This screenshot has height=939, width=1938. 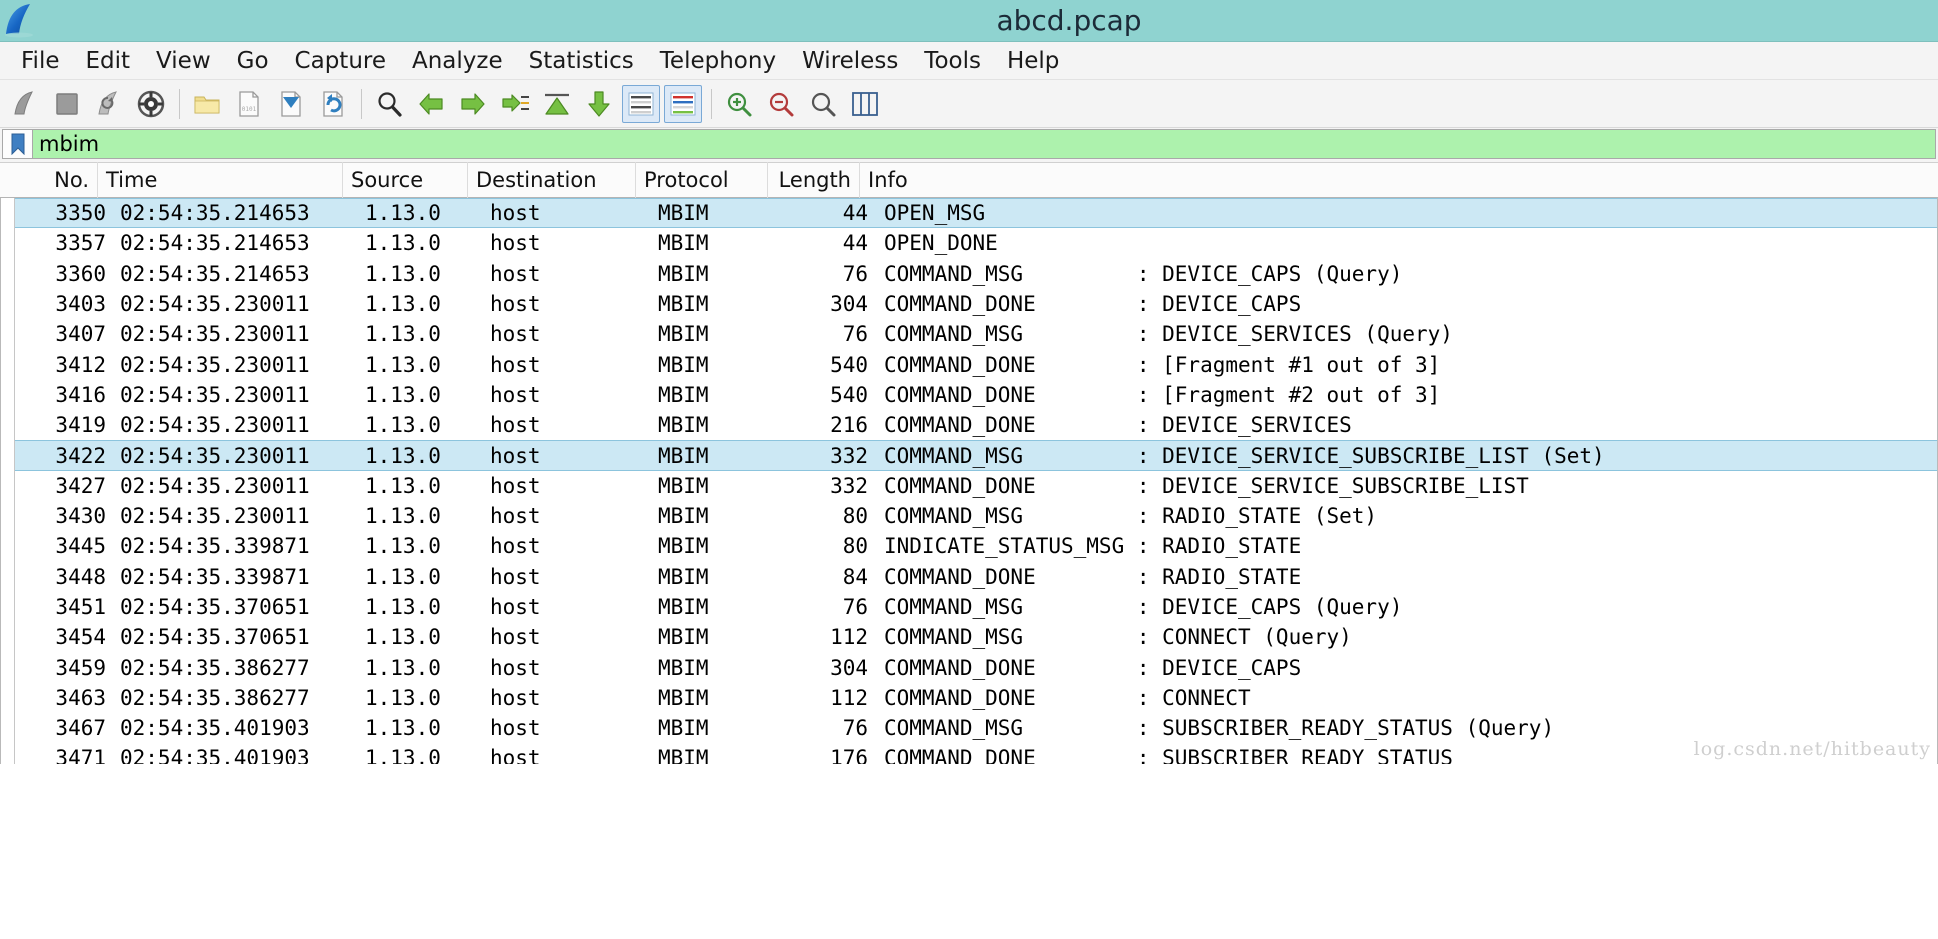 I want to click on capture-options-gear-icon, so click(x=151, y=104).